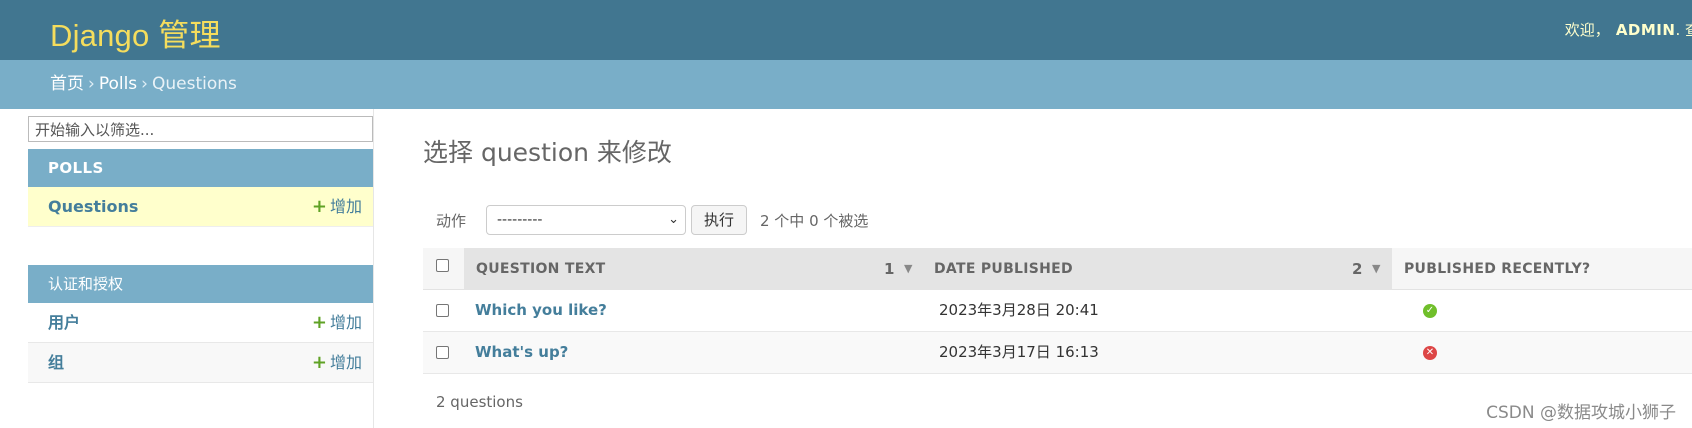 The image size is (1692, 428). I want to click on add-user-button: + 增加, so click(337, 323).